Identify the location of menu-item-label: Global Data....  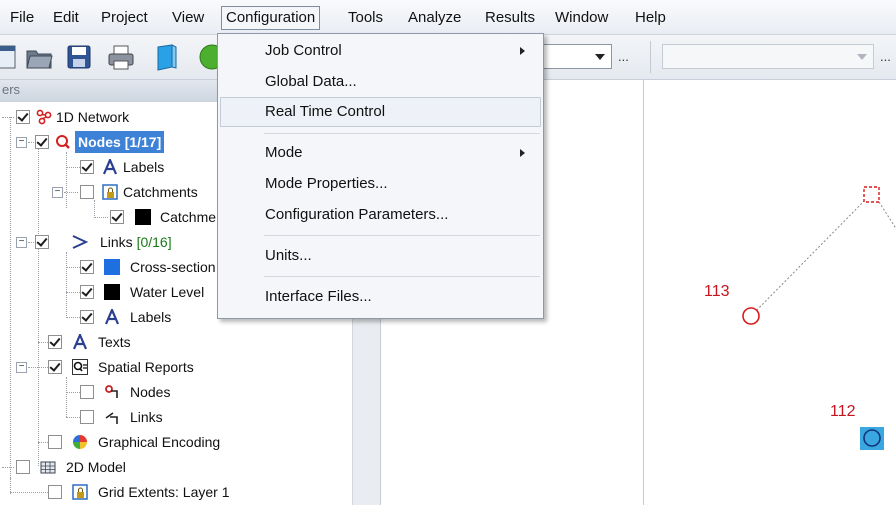
(311, 81).